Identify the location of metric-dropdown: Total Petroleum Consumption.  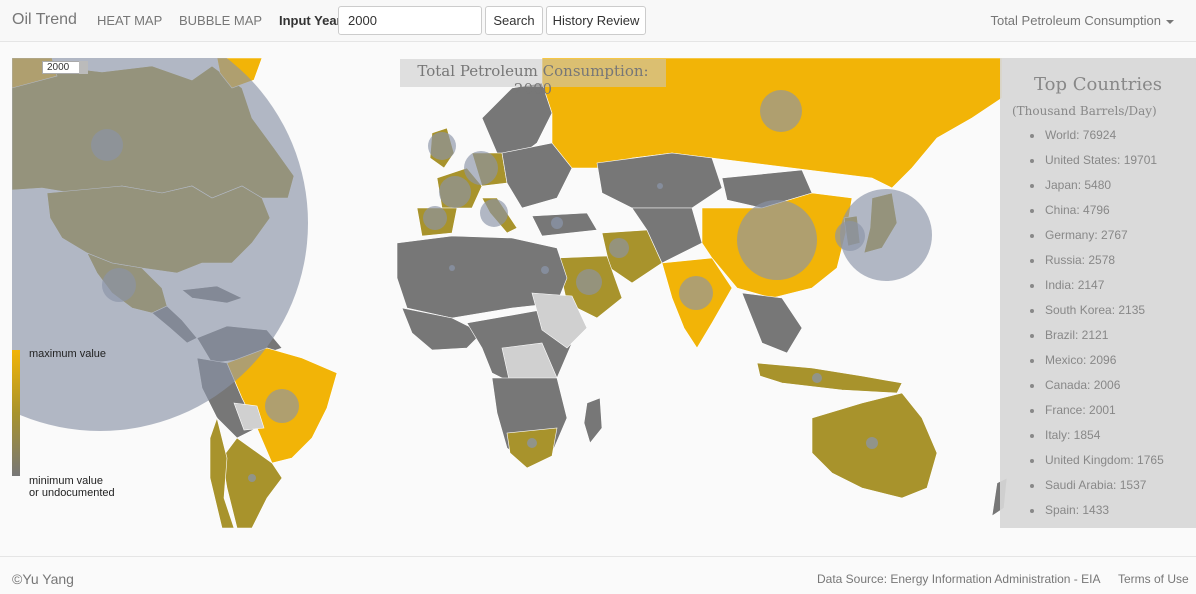
(1082, 20).